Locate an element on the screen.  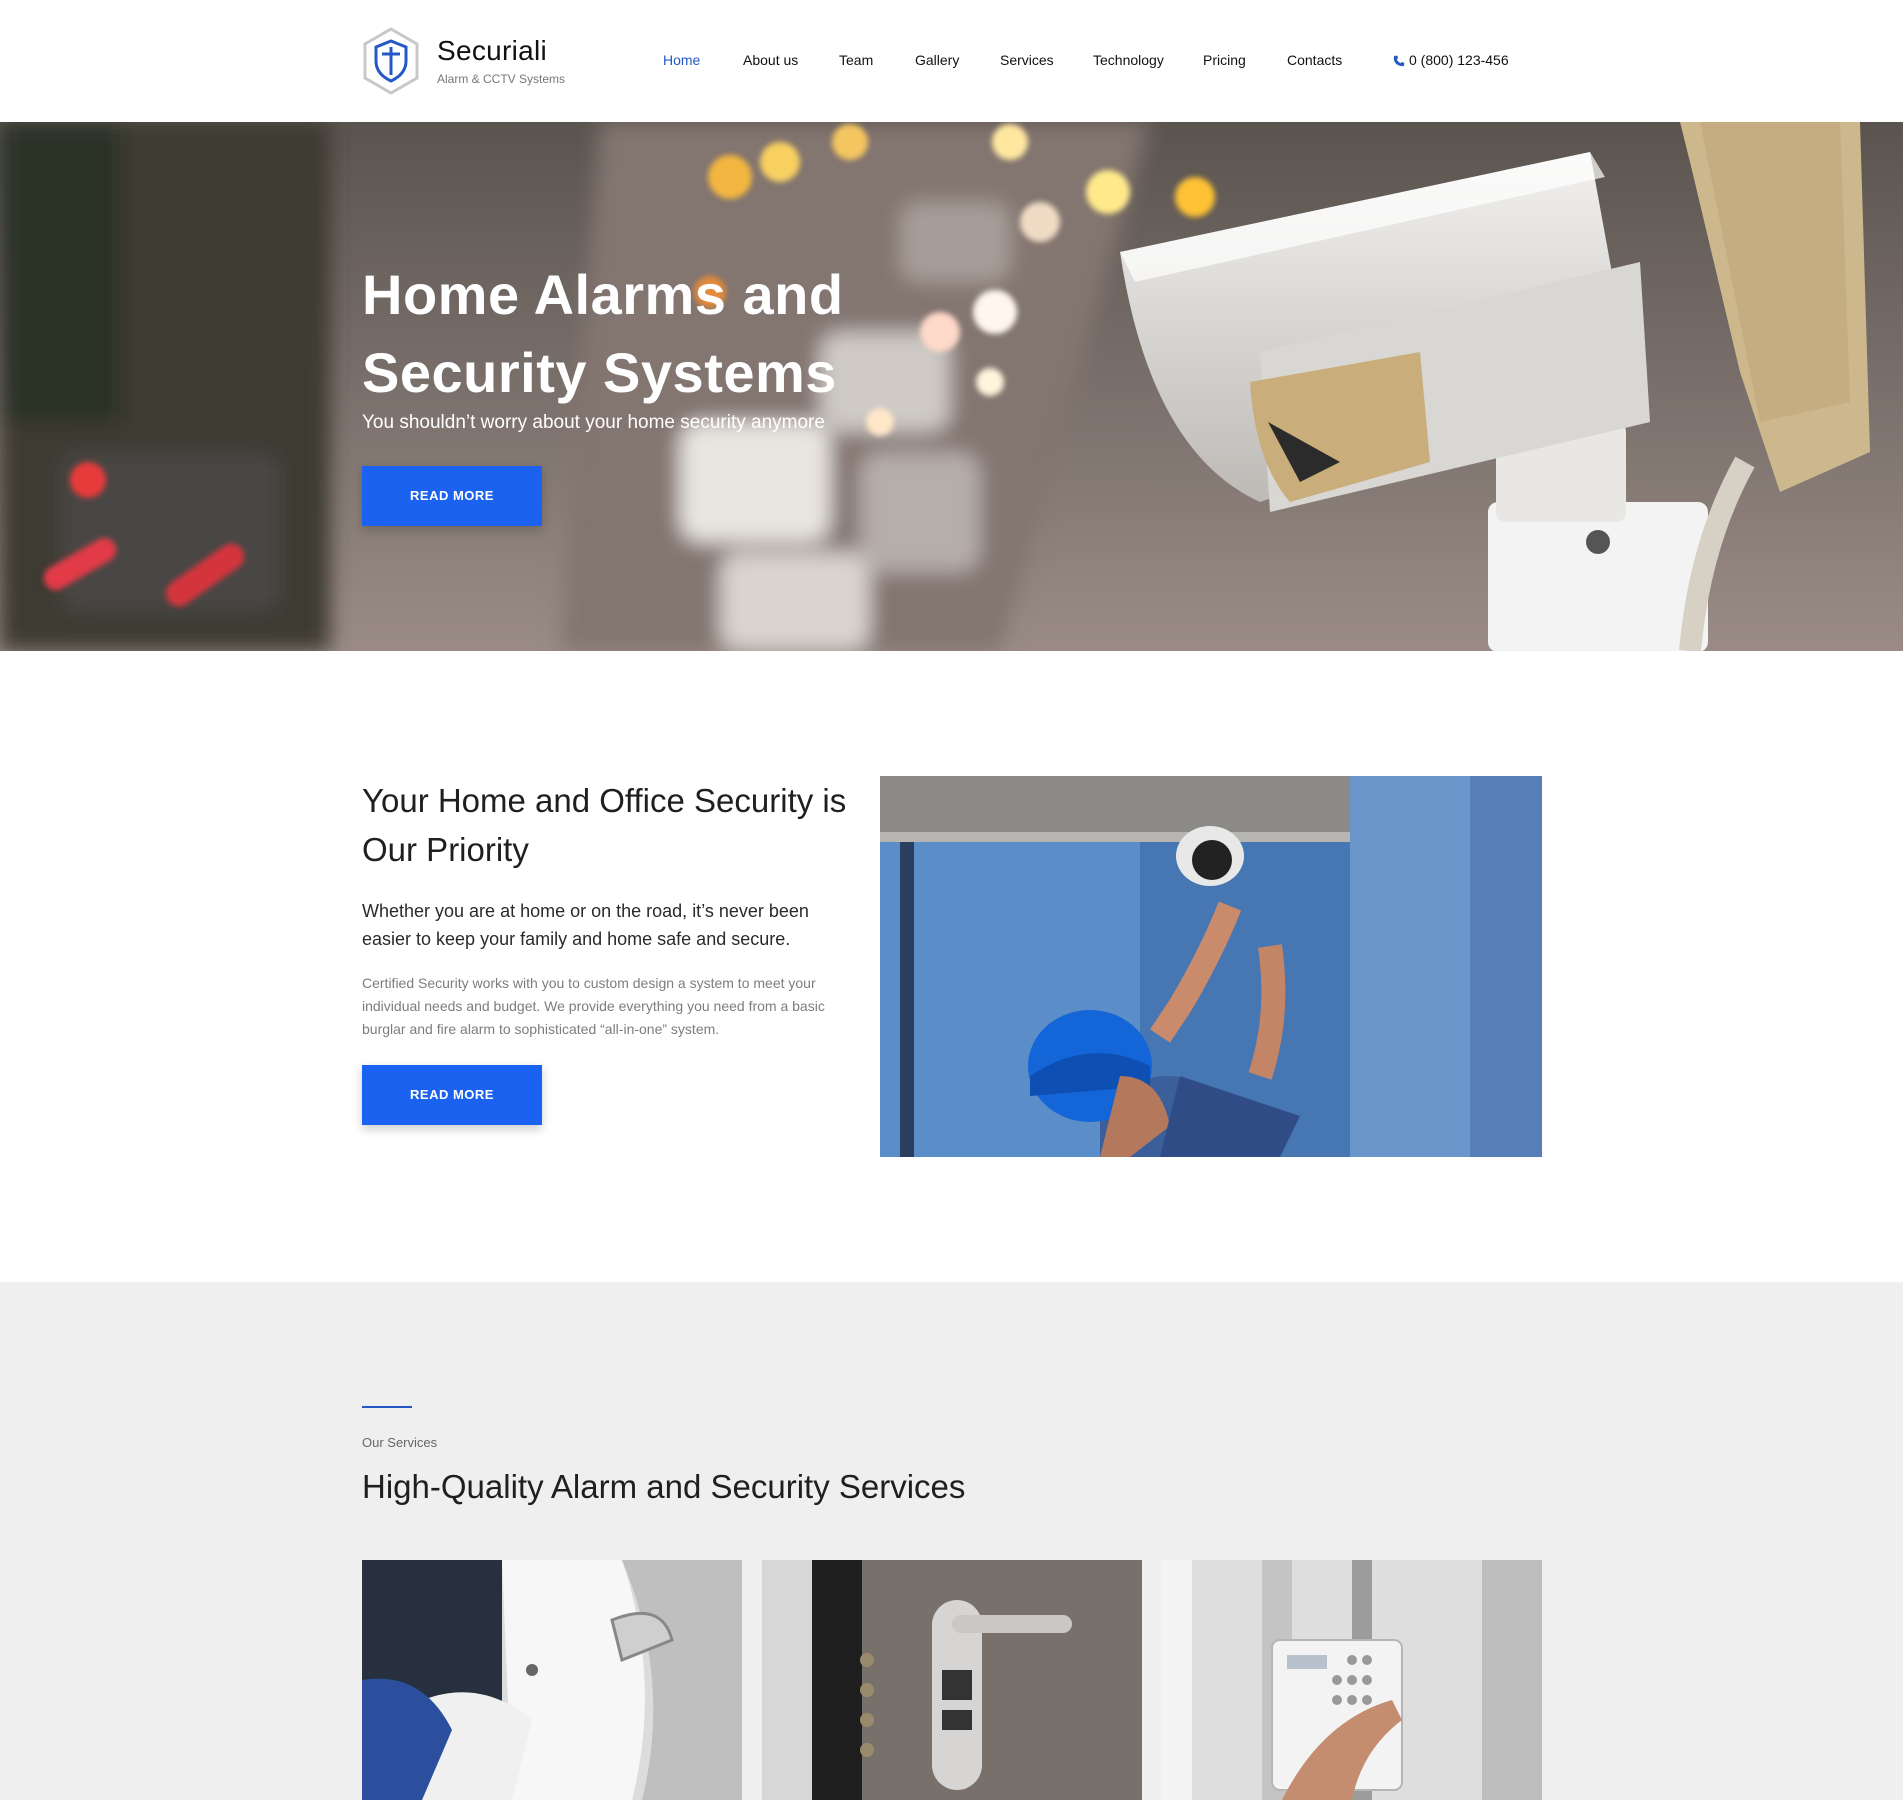
technician-installing-camera-image is located at coordinates (1211, 966).